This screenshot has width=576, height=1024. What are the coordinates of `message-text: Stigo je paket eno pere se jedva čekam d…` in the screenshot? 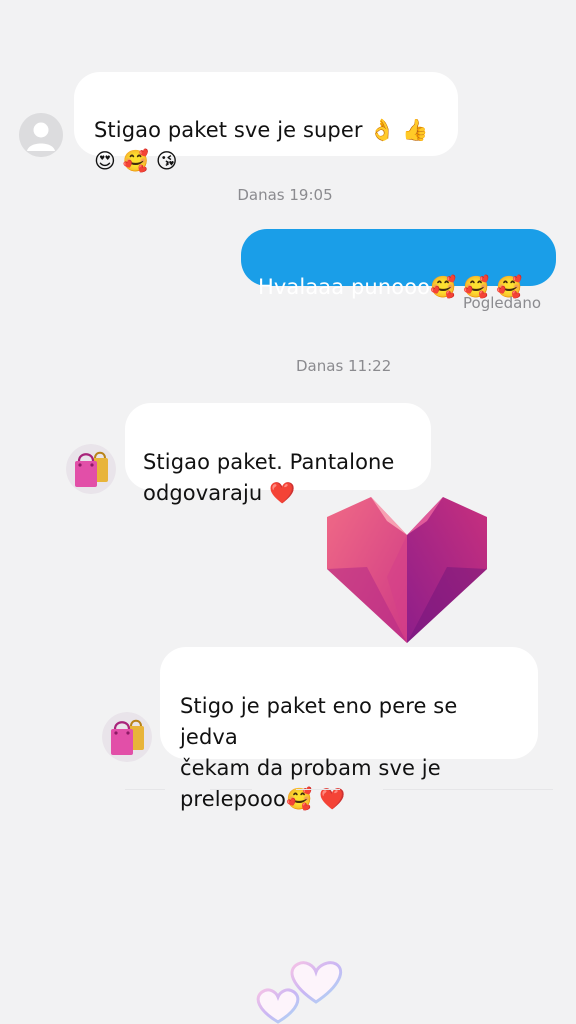 It's located at (319, 752).